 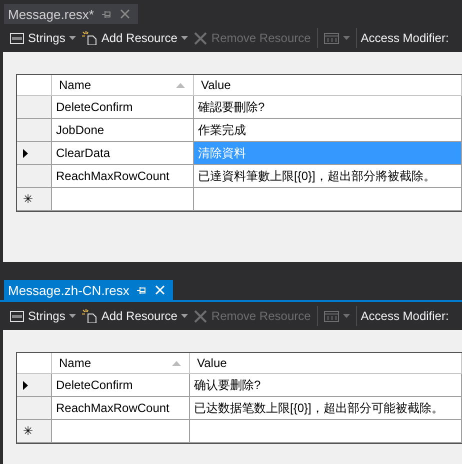 I want to click on value-cell: 已達資料筆數上限[{0}]，超出部分將被截除。, so click(x=328, y=176).